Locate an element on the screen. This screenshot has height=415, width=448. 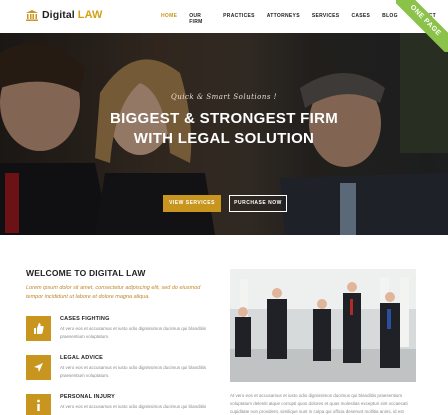
ribbon-label: ONE PAGE is located at coordinates (422, 26).